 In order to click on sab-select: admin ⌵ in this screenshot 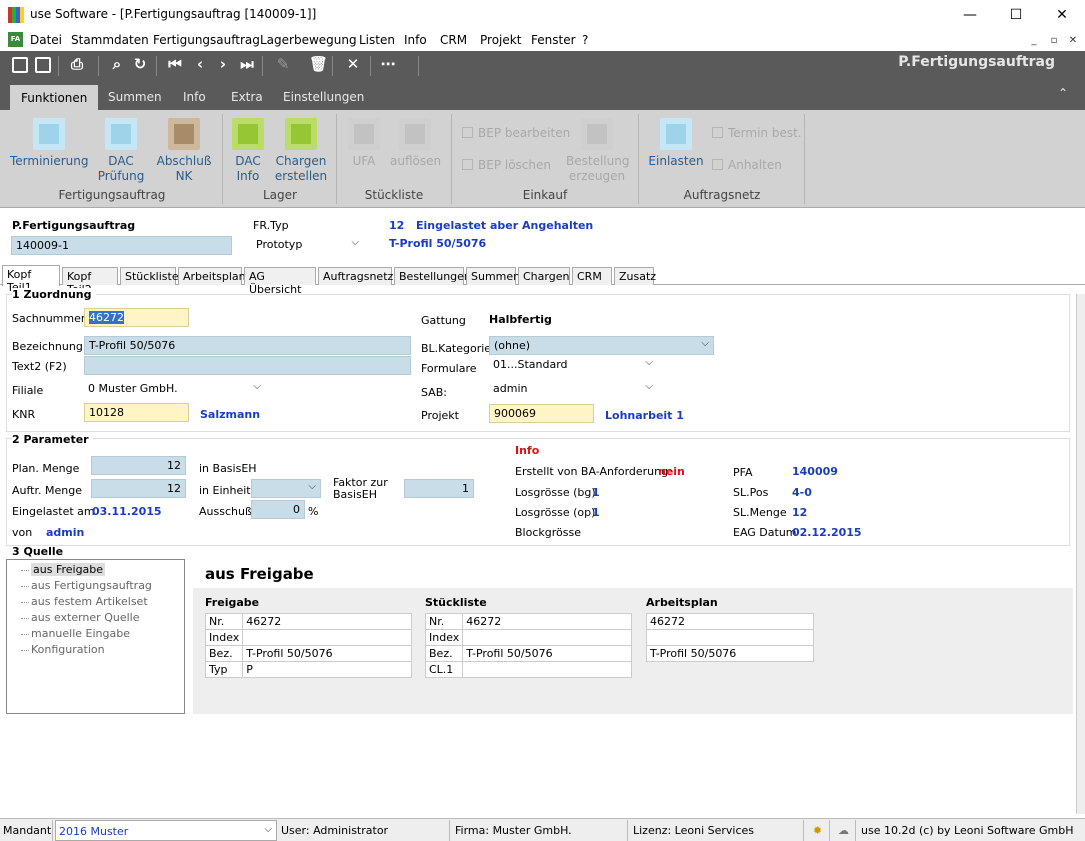, I will do `click(573, 389)`.